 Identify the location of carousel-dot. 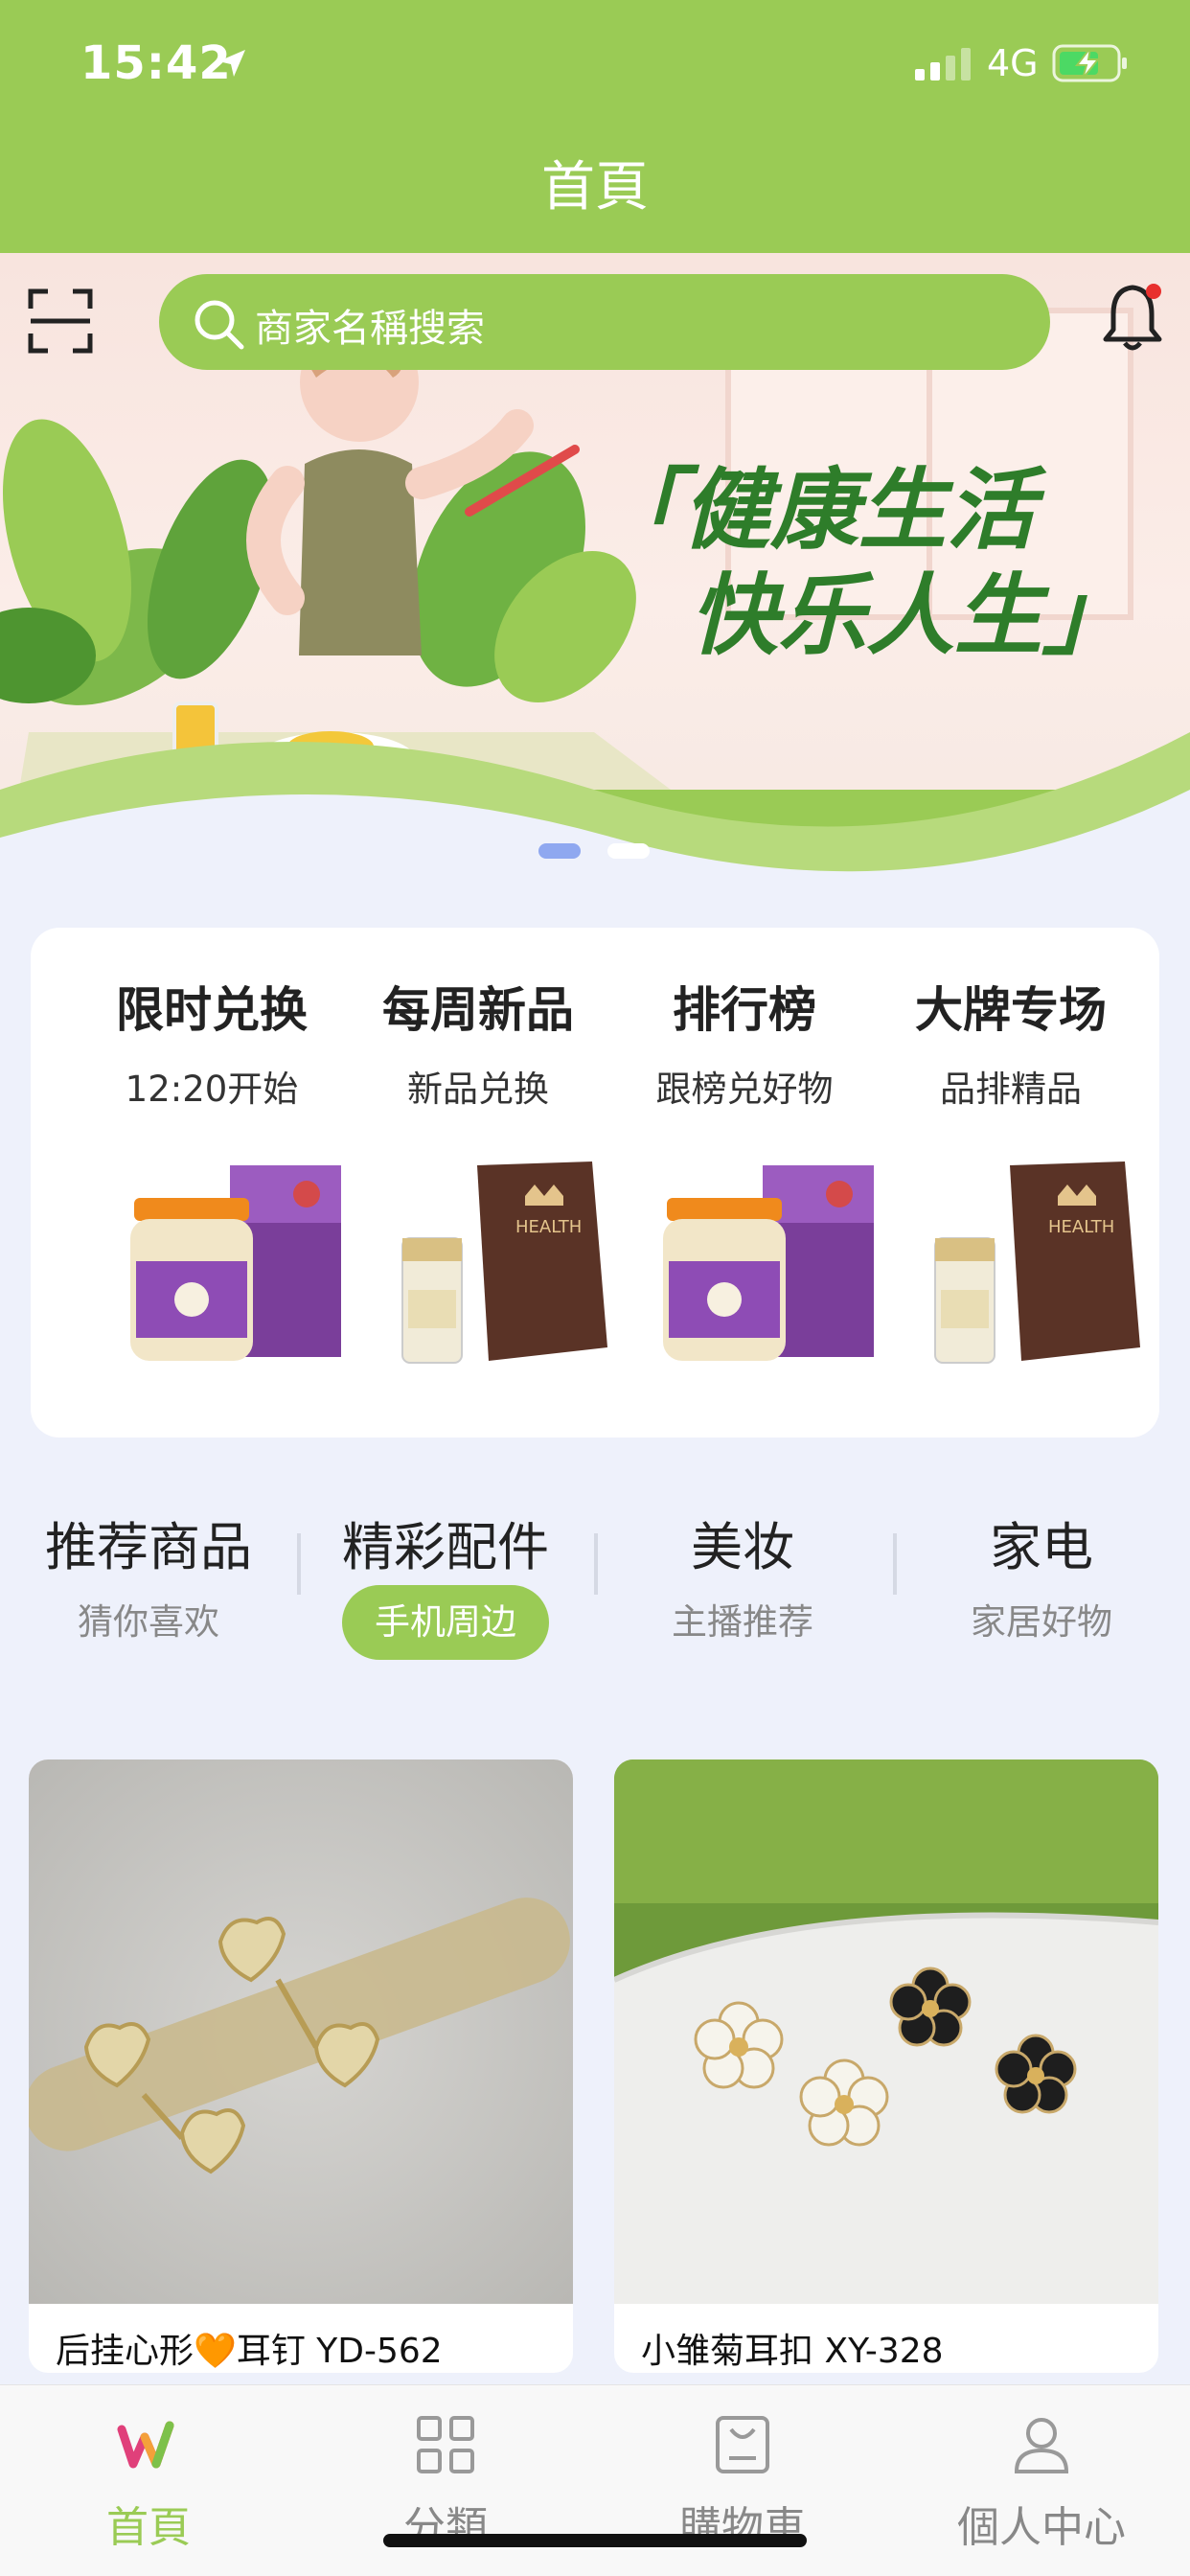
(629, 851).